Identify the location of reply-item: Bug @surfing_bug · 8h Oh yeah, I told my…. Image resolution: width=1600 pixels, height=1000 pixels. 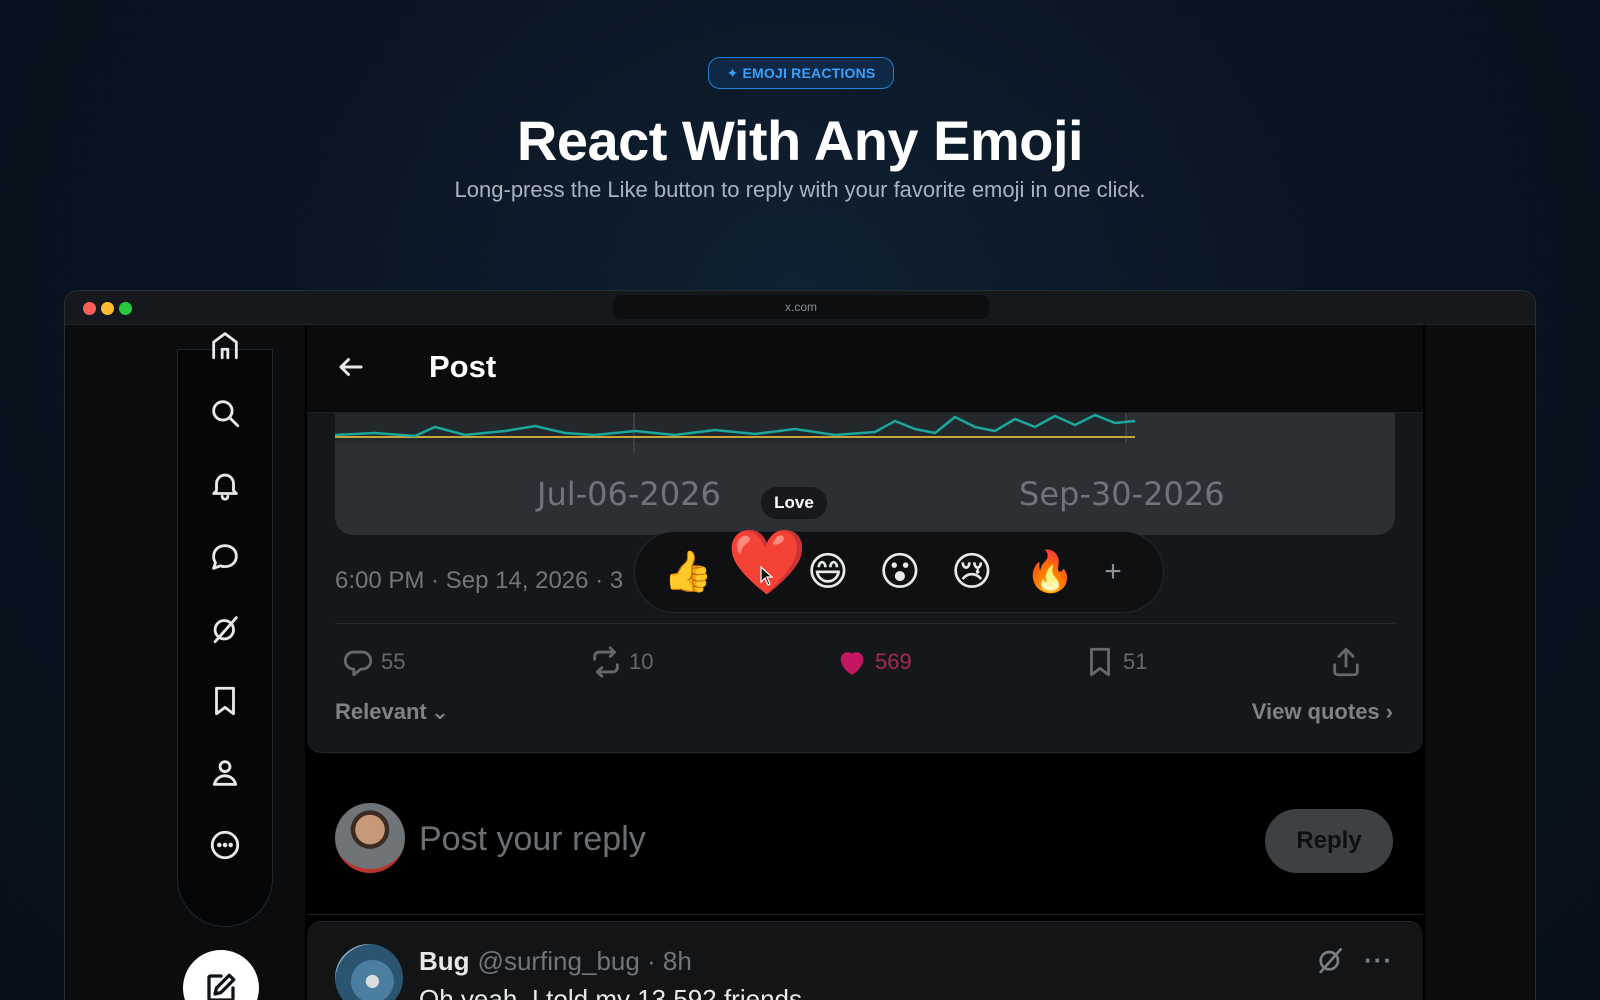
(865, 960).